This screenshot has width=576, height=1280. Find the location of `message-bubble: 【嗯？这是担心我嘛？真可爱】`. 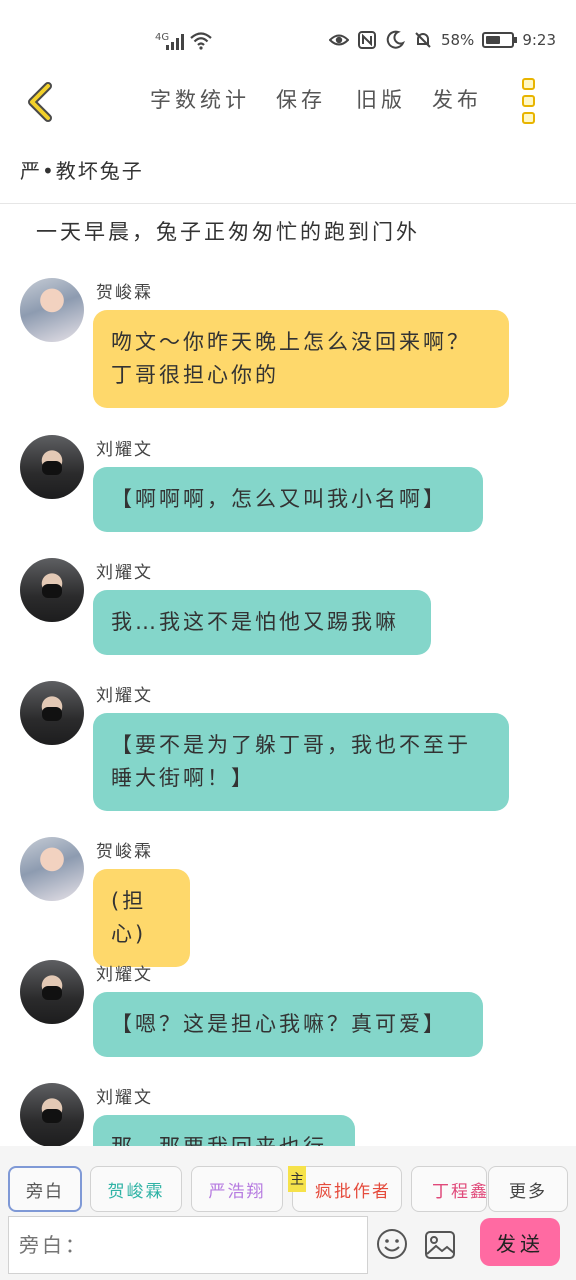

message-bubble: 【嗯？这是担心我嘛？真可爱】 is located at coordinates (288, 1024).